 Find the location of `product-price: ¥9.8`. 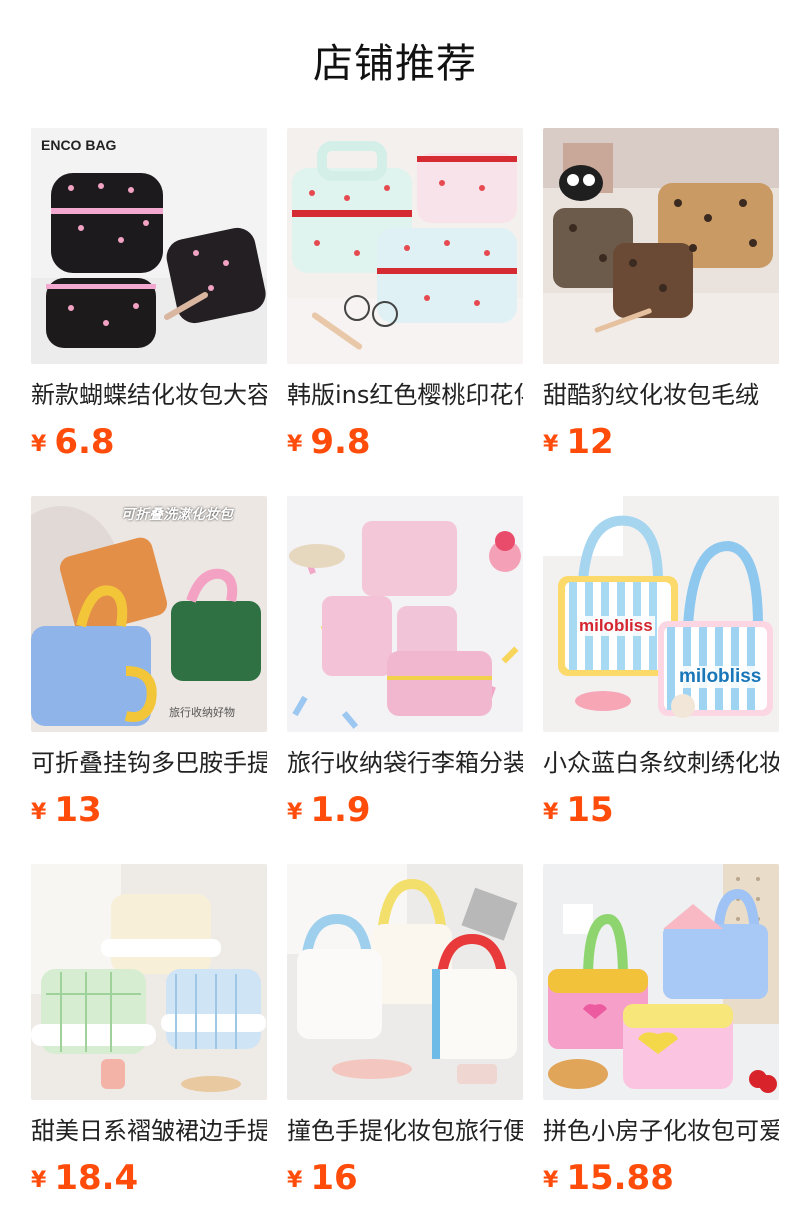

product-price: ¥9.8 is located at coordinates (405, 442).